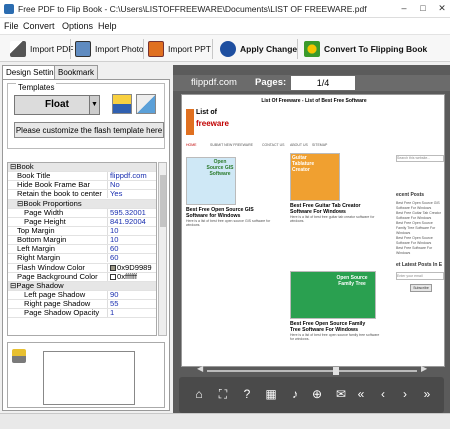 The height and width of the screenshot is (429, 450). What do you see at coordinates (200, 368) in the screenshot?
I see `slider-left-arrow-icon: ◀` at bounding box center [200, 368].